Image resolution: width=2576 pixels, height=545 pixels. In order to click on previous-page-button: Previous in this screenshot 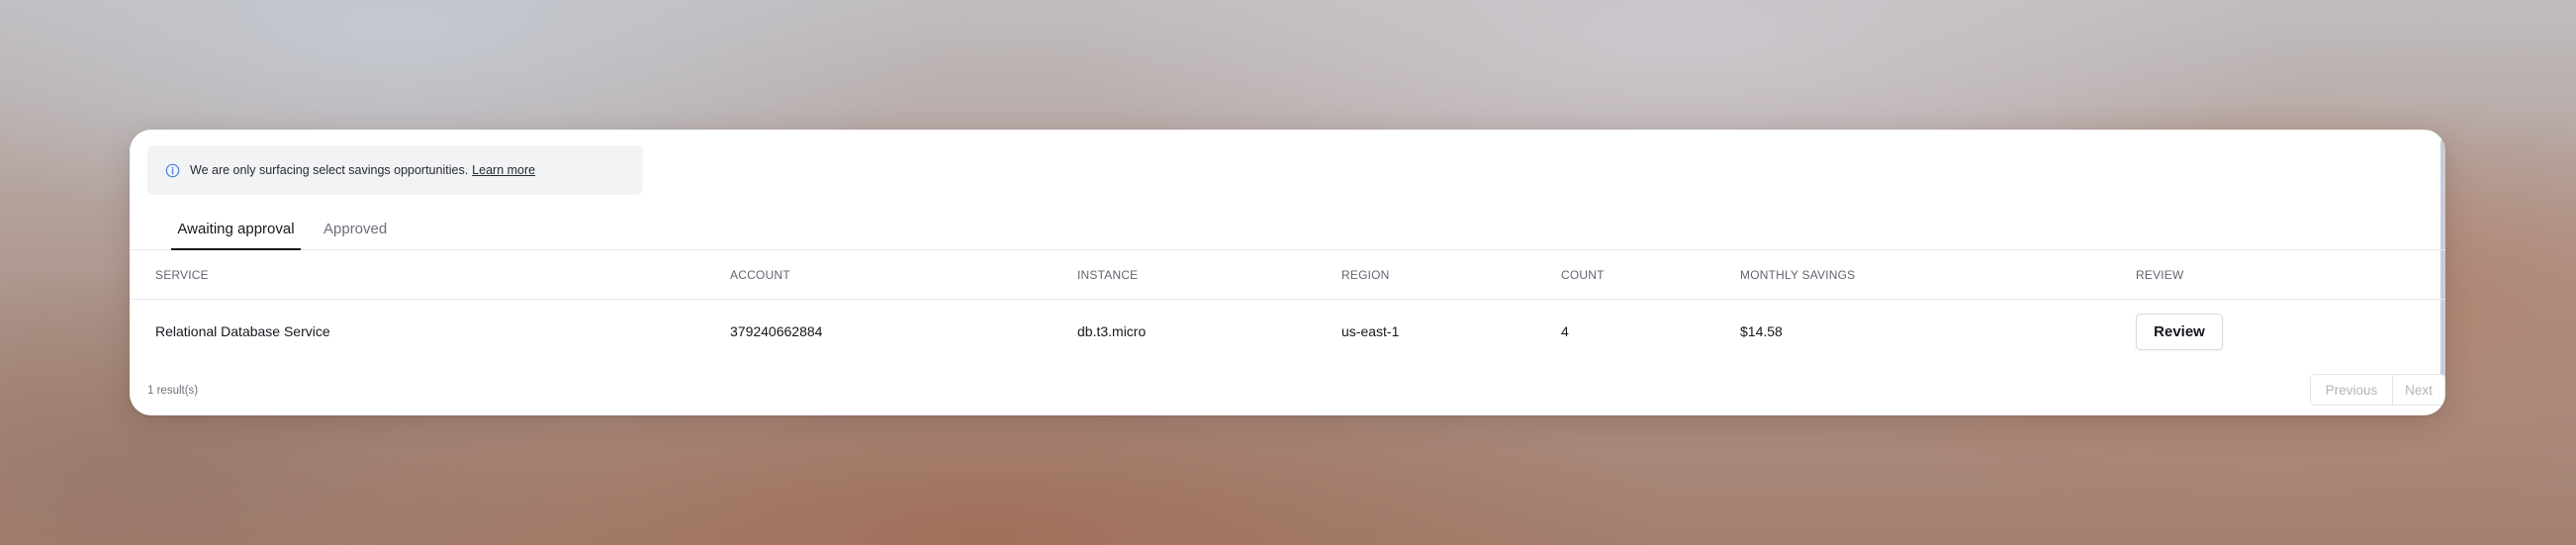, I will do `click(2351, 390)`.